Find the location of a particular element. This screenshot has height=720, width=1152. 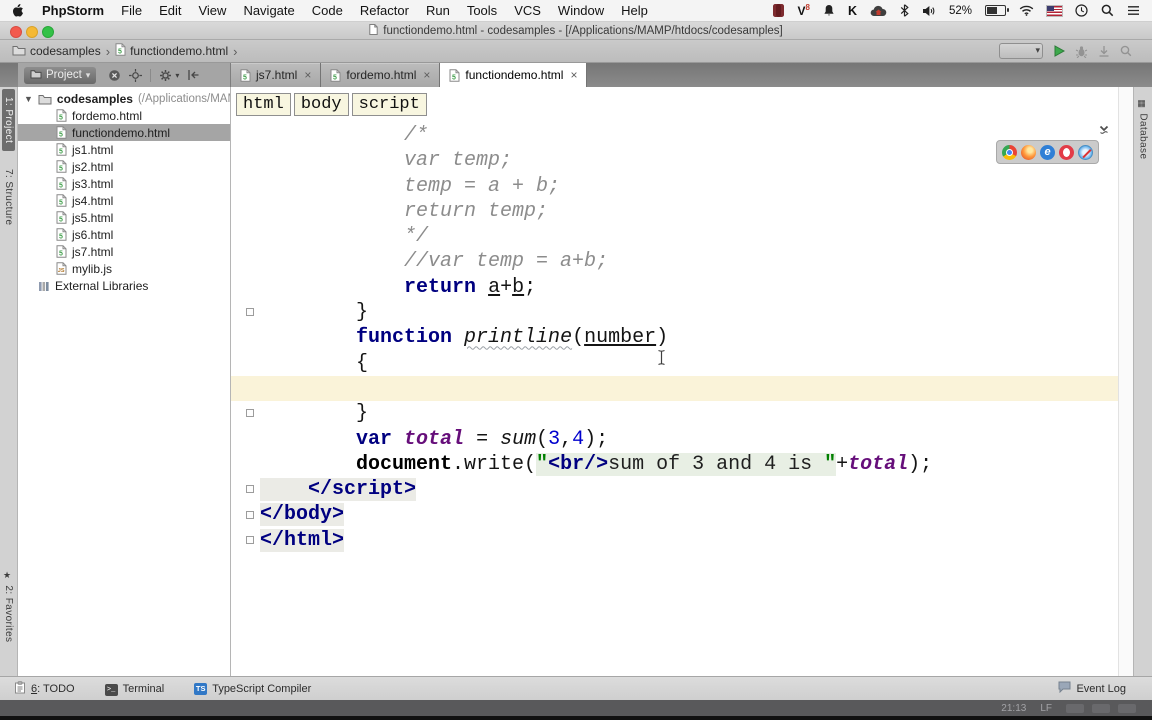

volume-icon is located at coordinates (929, 11).